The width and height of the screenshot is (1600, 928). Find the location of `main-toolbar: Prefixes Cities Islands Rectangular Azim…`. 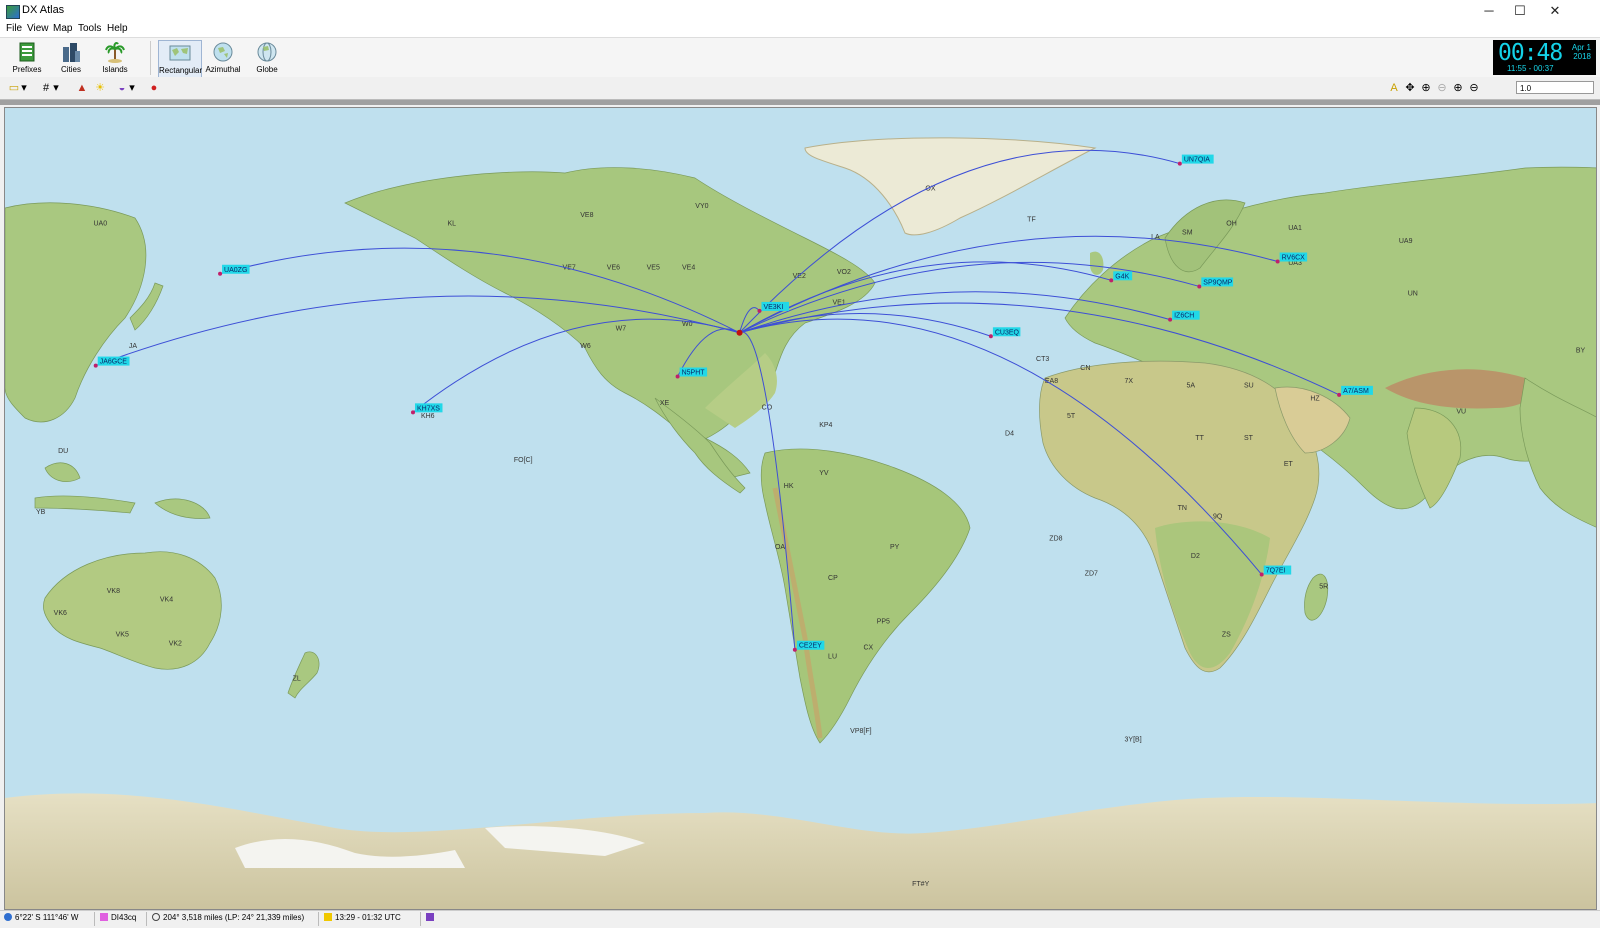

main-toolbar: Prefixes Cities Islands Rectangular Azim… is located at coordinates (800, 58).